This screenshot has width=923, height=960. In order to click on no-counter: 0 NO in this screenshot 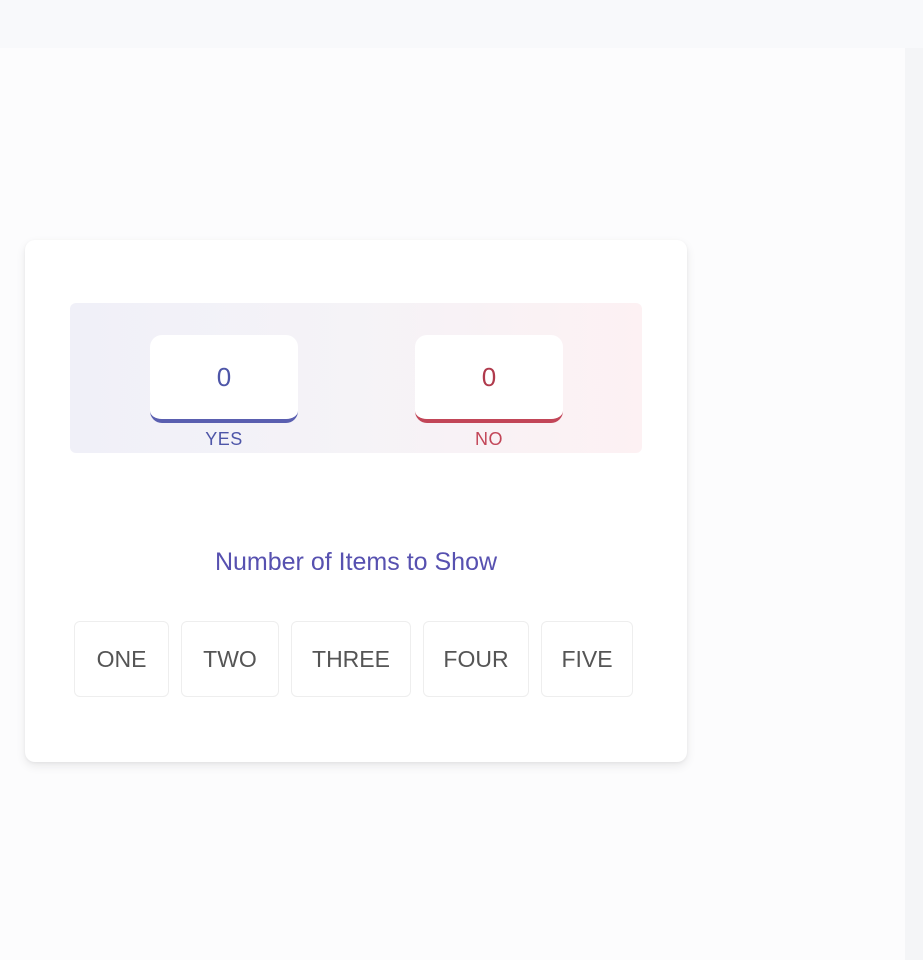, I will do `click(489, 396)`.